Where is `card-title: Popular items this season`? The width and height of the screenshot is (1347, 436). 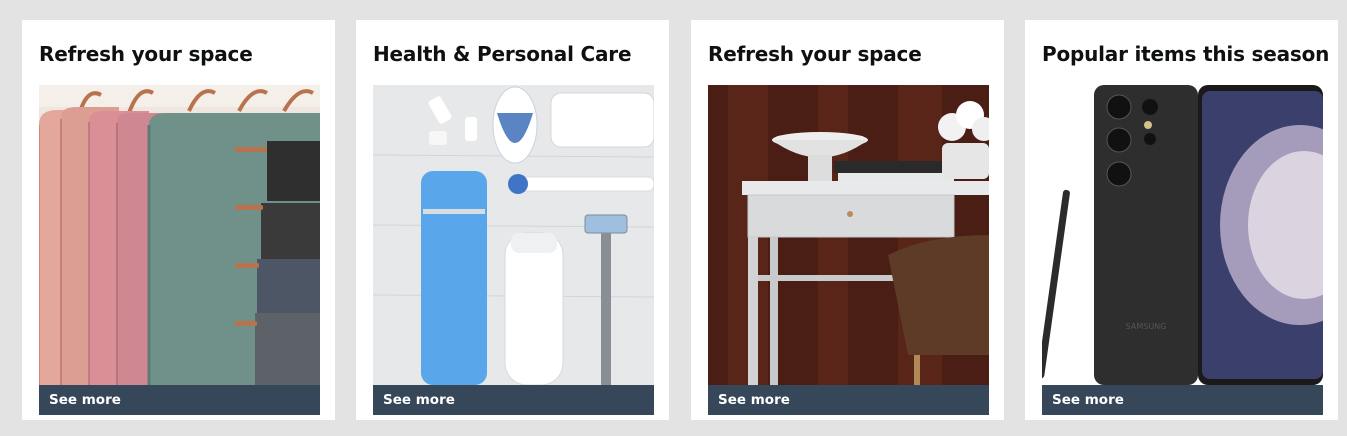
card-title: Popular items this season is located at coordinates (1186, 54).